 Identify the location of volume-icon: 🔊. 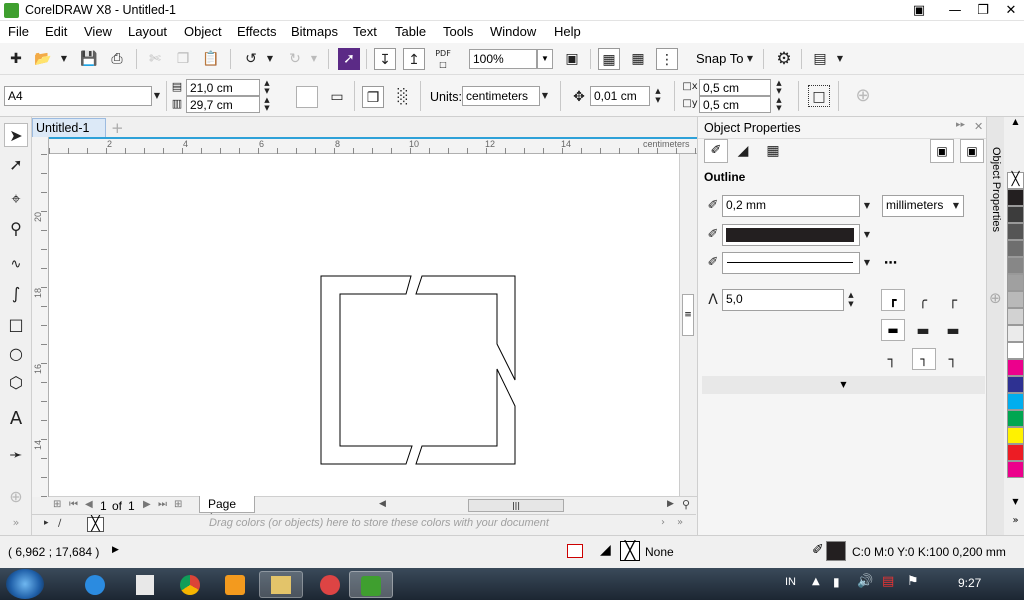
(865, 581).